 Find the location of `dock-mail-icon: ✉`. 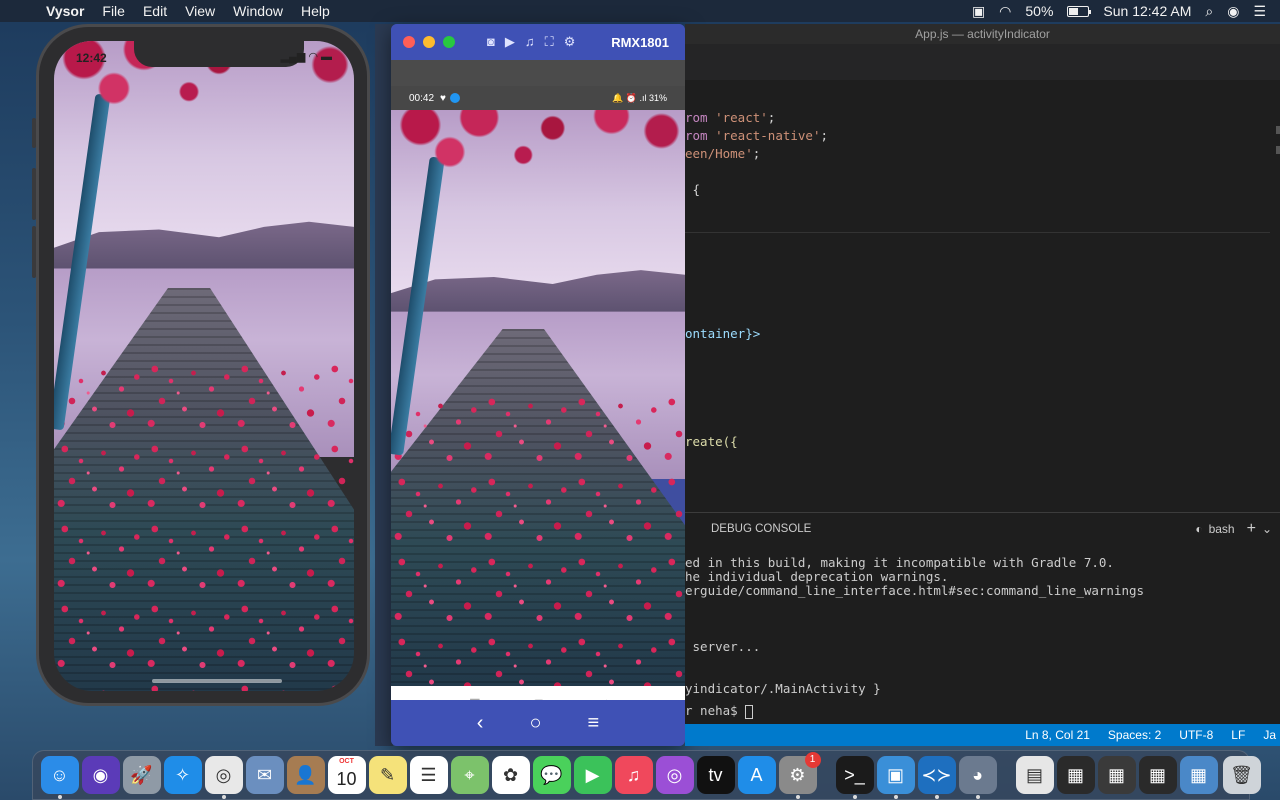

dock-mail-icon: ✉ is located at coordinates (264, 775).